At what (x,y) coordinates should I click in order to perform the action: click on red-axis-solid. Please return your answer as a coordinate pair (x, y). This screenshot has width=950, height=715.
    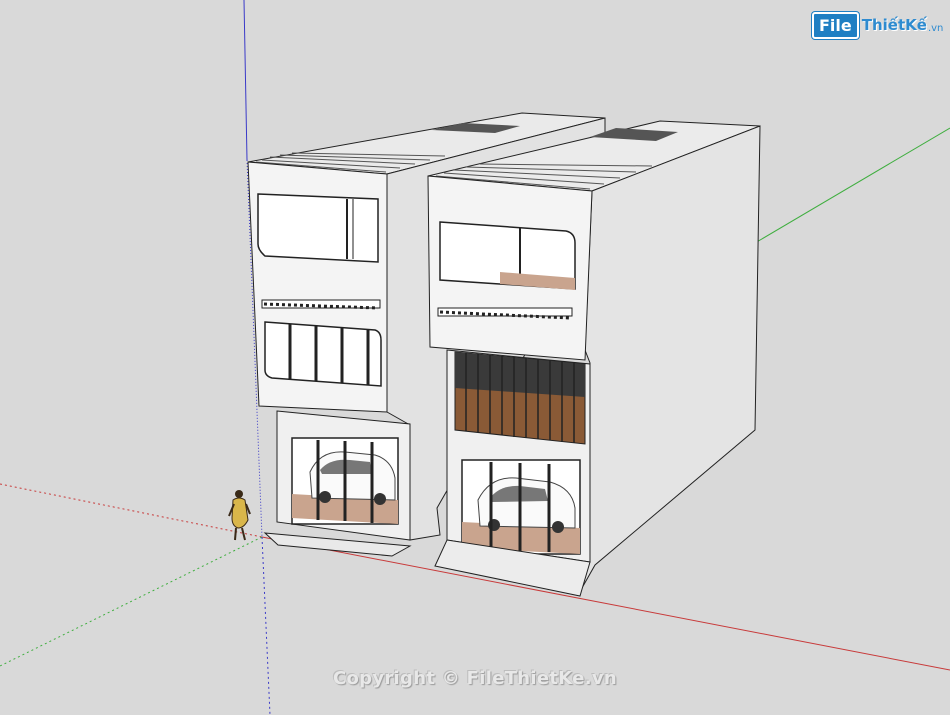
    Looking at the image, I should click on (605, 603).